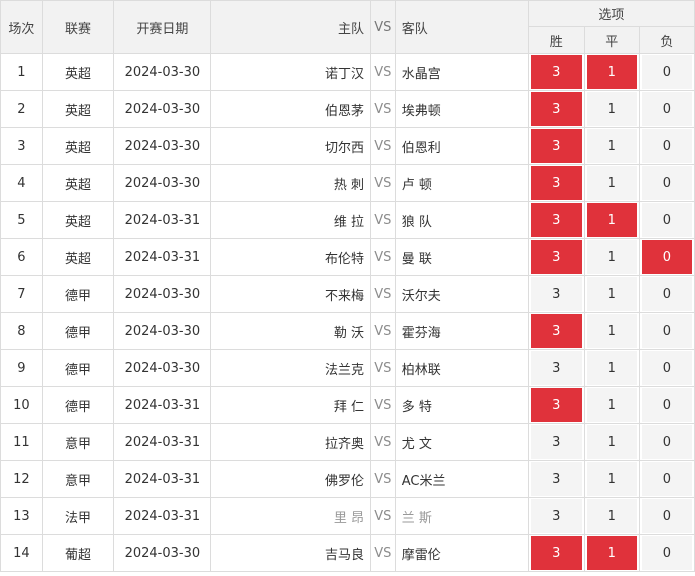  Describe the element at coordinates (21, 331) in the screenshot. I see `match-number: 8` at that location.